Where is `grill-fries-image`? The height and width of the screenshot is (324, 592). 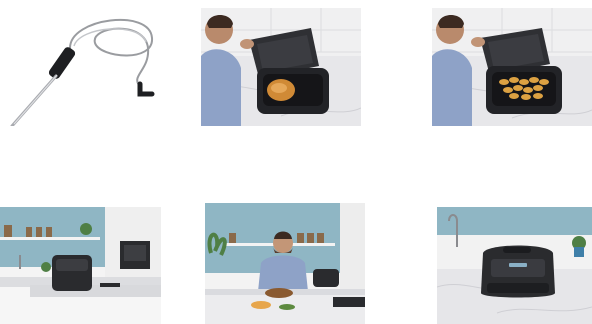 grill-fries-image is located at coordinates (512, 67).